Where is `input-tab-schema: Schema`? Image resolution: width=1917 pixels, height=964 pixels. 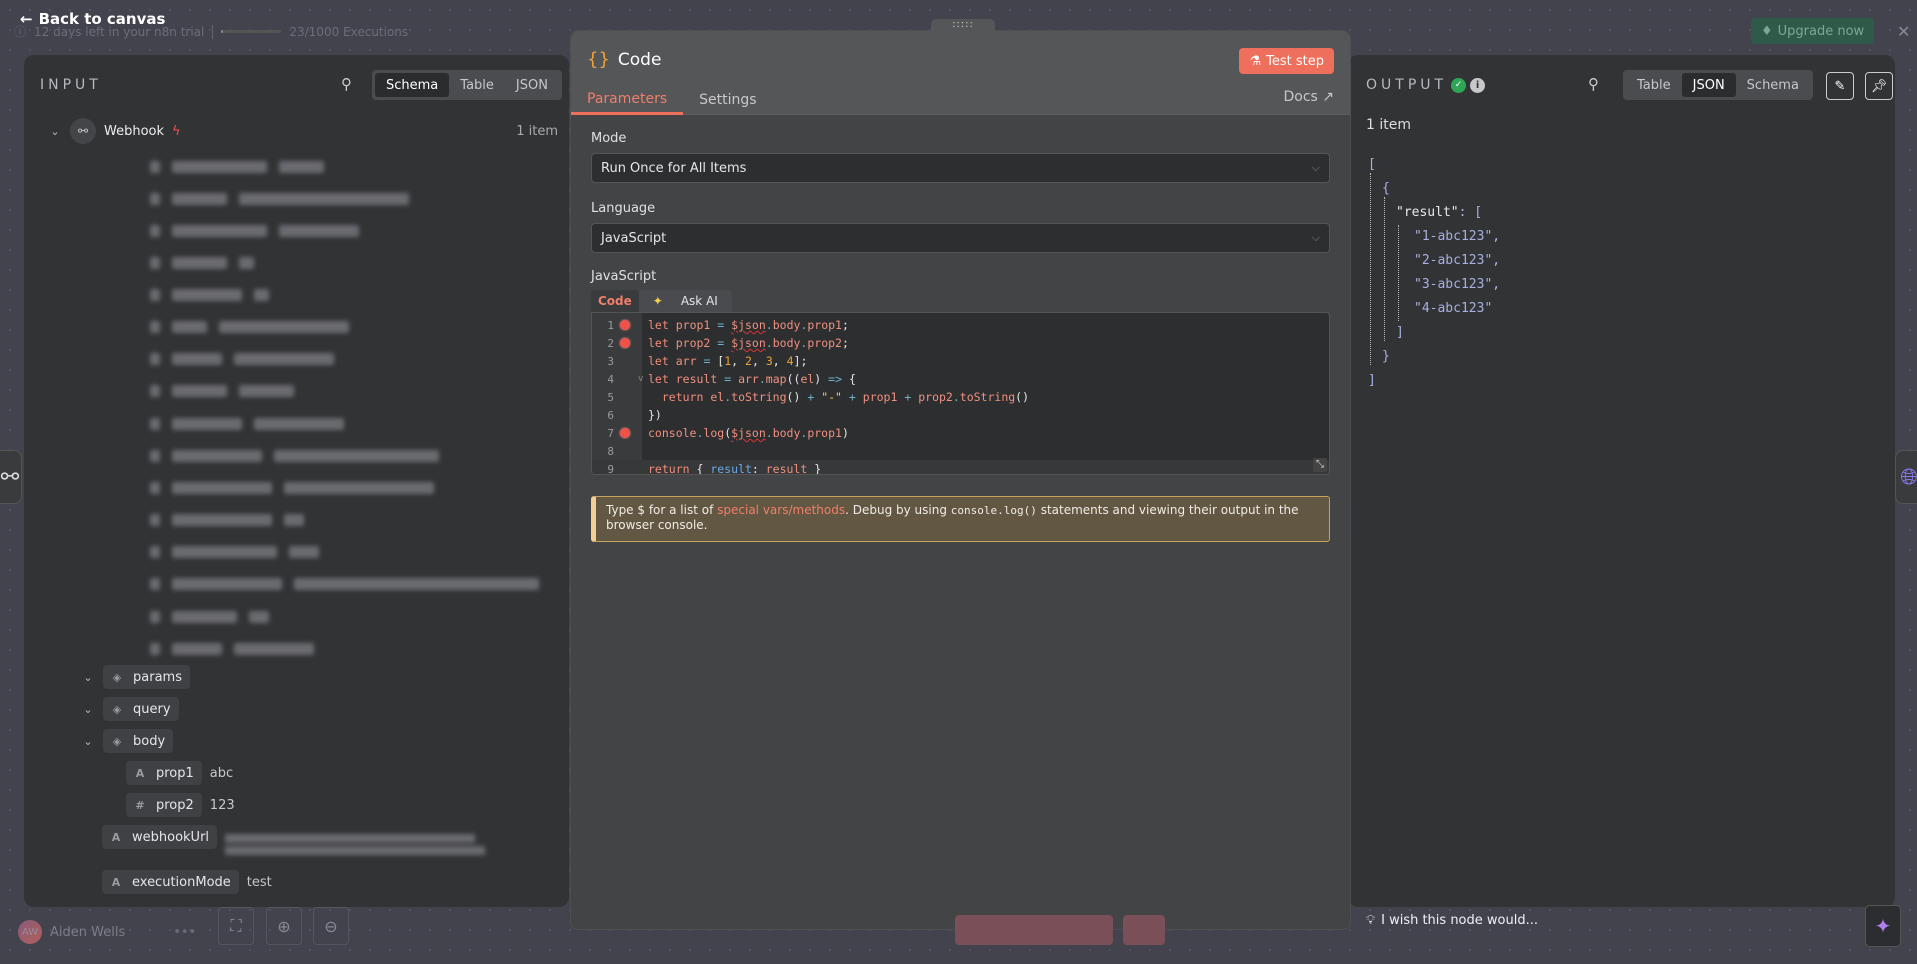 input-tab-schema: Schema is located at coordinates (412, 85).